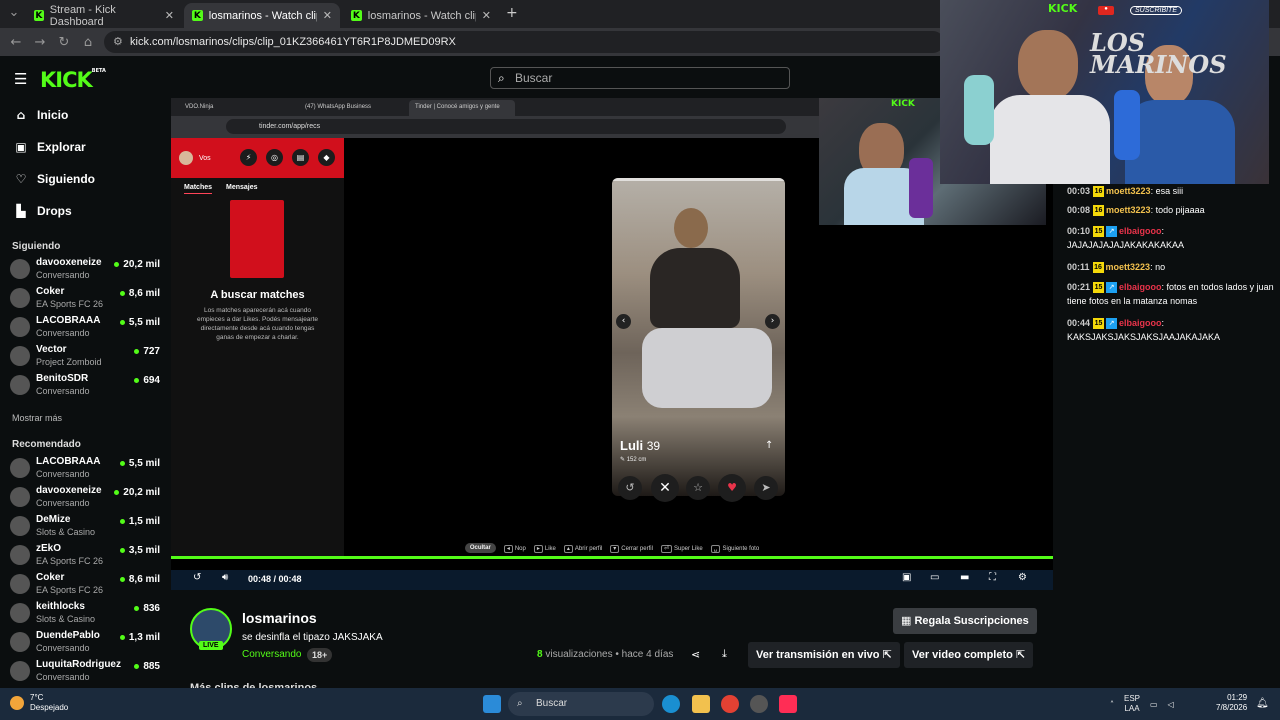 The width and height of the screenshot is (1280, 720). I want to click on reload-icon: ↻, so click(64, 42).